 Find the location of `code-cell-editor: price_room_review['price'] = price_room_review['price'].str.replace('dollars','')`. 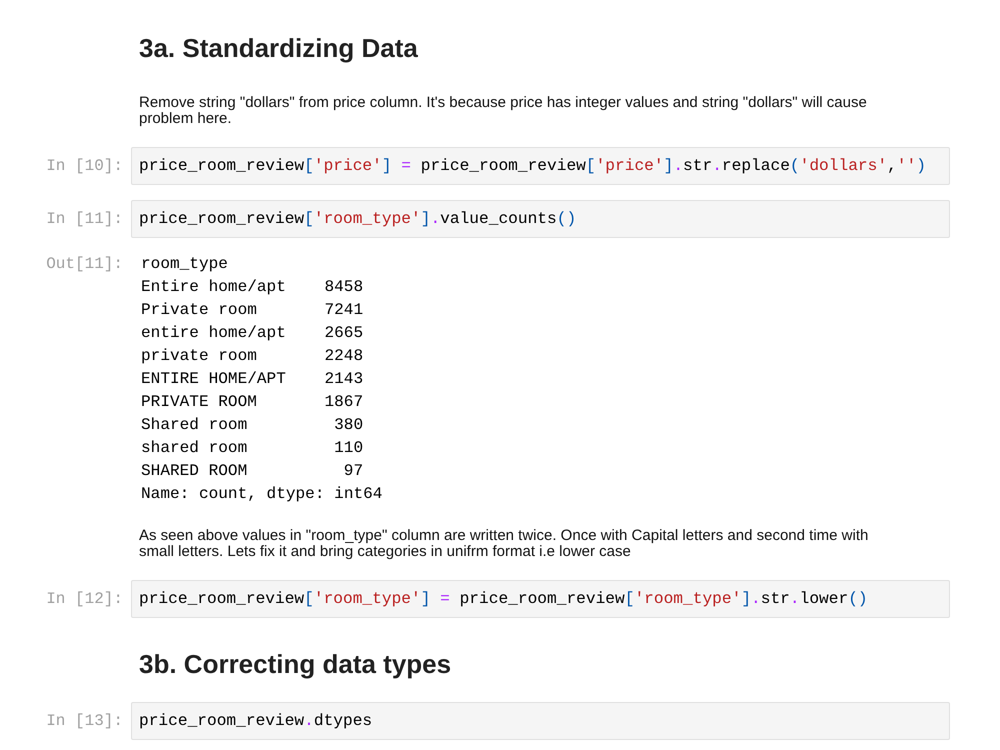

code-cell-editor: price_room_review['price'] = price_room_review['price'].str.replace('dollars','') is located at coordinates (540, 166).